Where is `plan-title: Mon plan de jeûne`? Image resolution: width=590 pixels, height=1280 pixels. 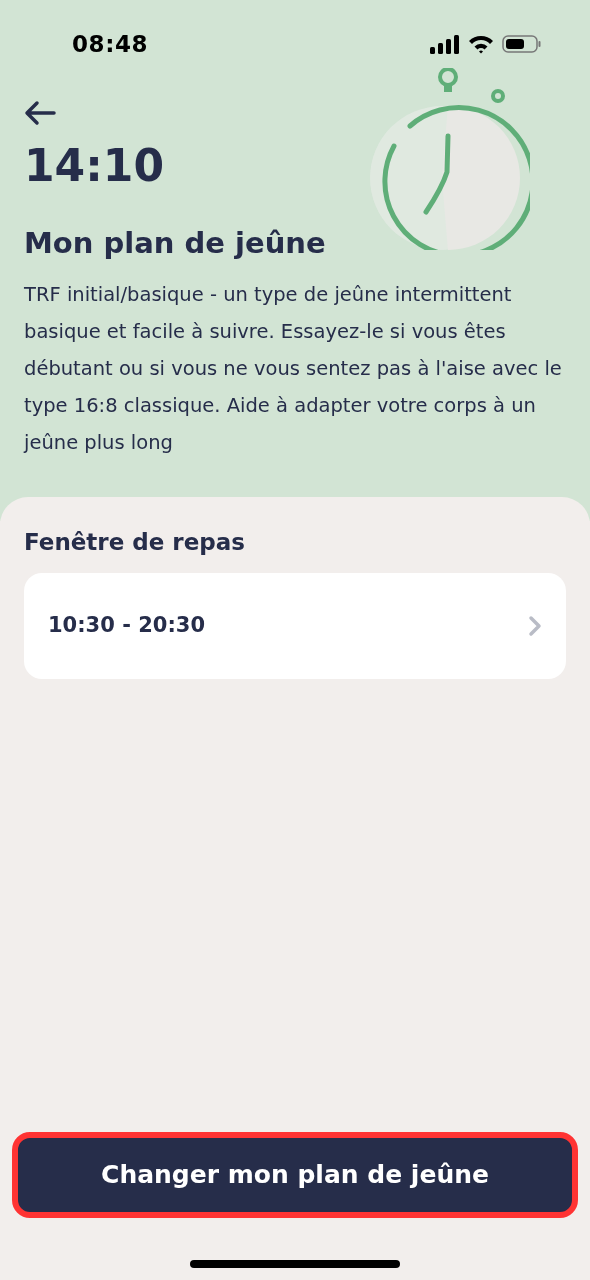
plan-title: Mon plan de jeûne is located at coordinates (175, 243).